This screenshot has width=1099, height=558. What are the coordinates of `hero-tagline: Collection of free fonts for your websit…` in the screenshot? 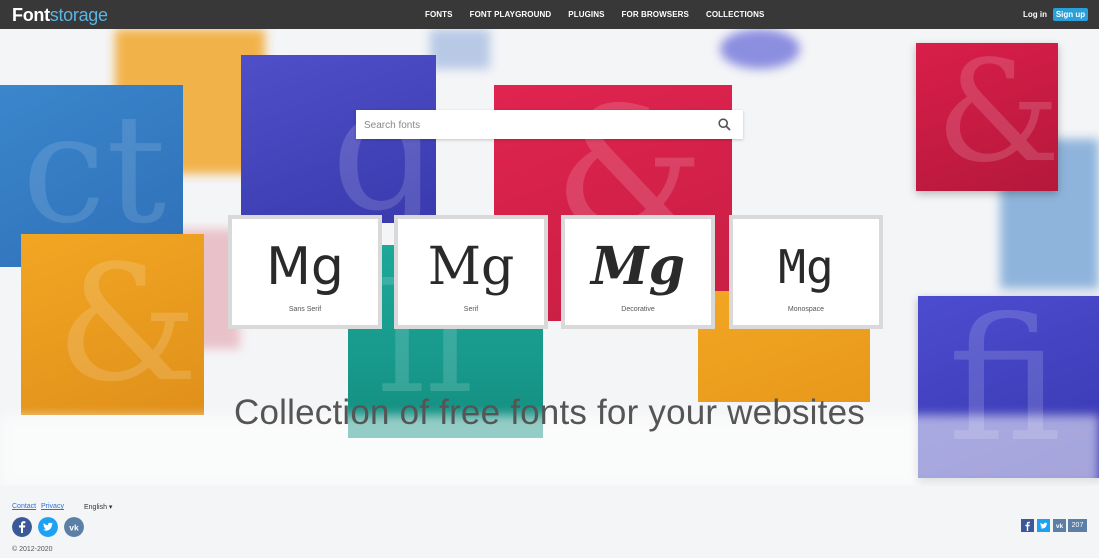 It's located at (549, 412).